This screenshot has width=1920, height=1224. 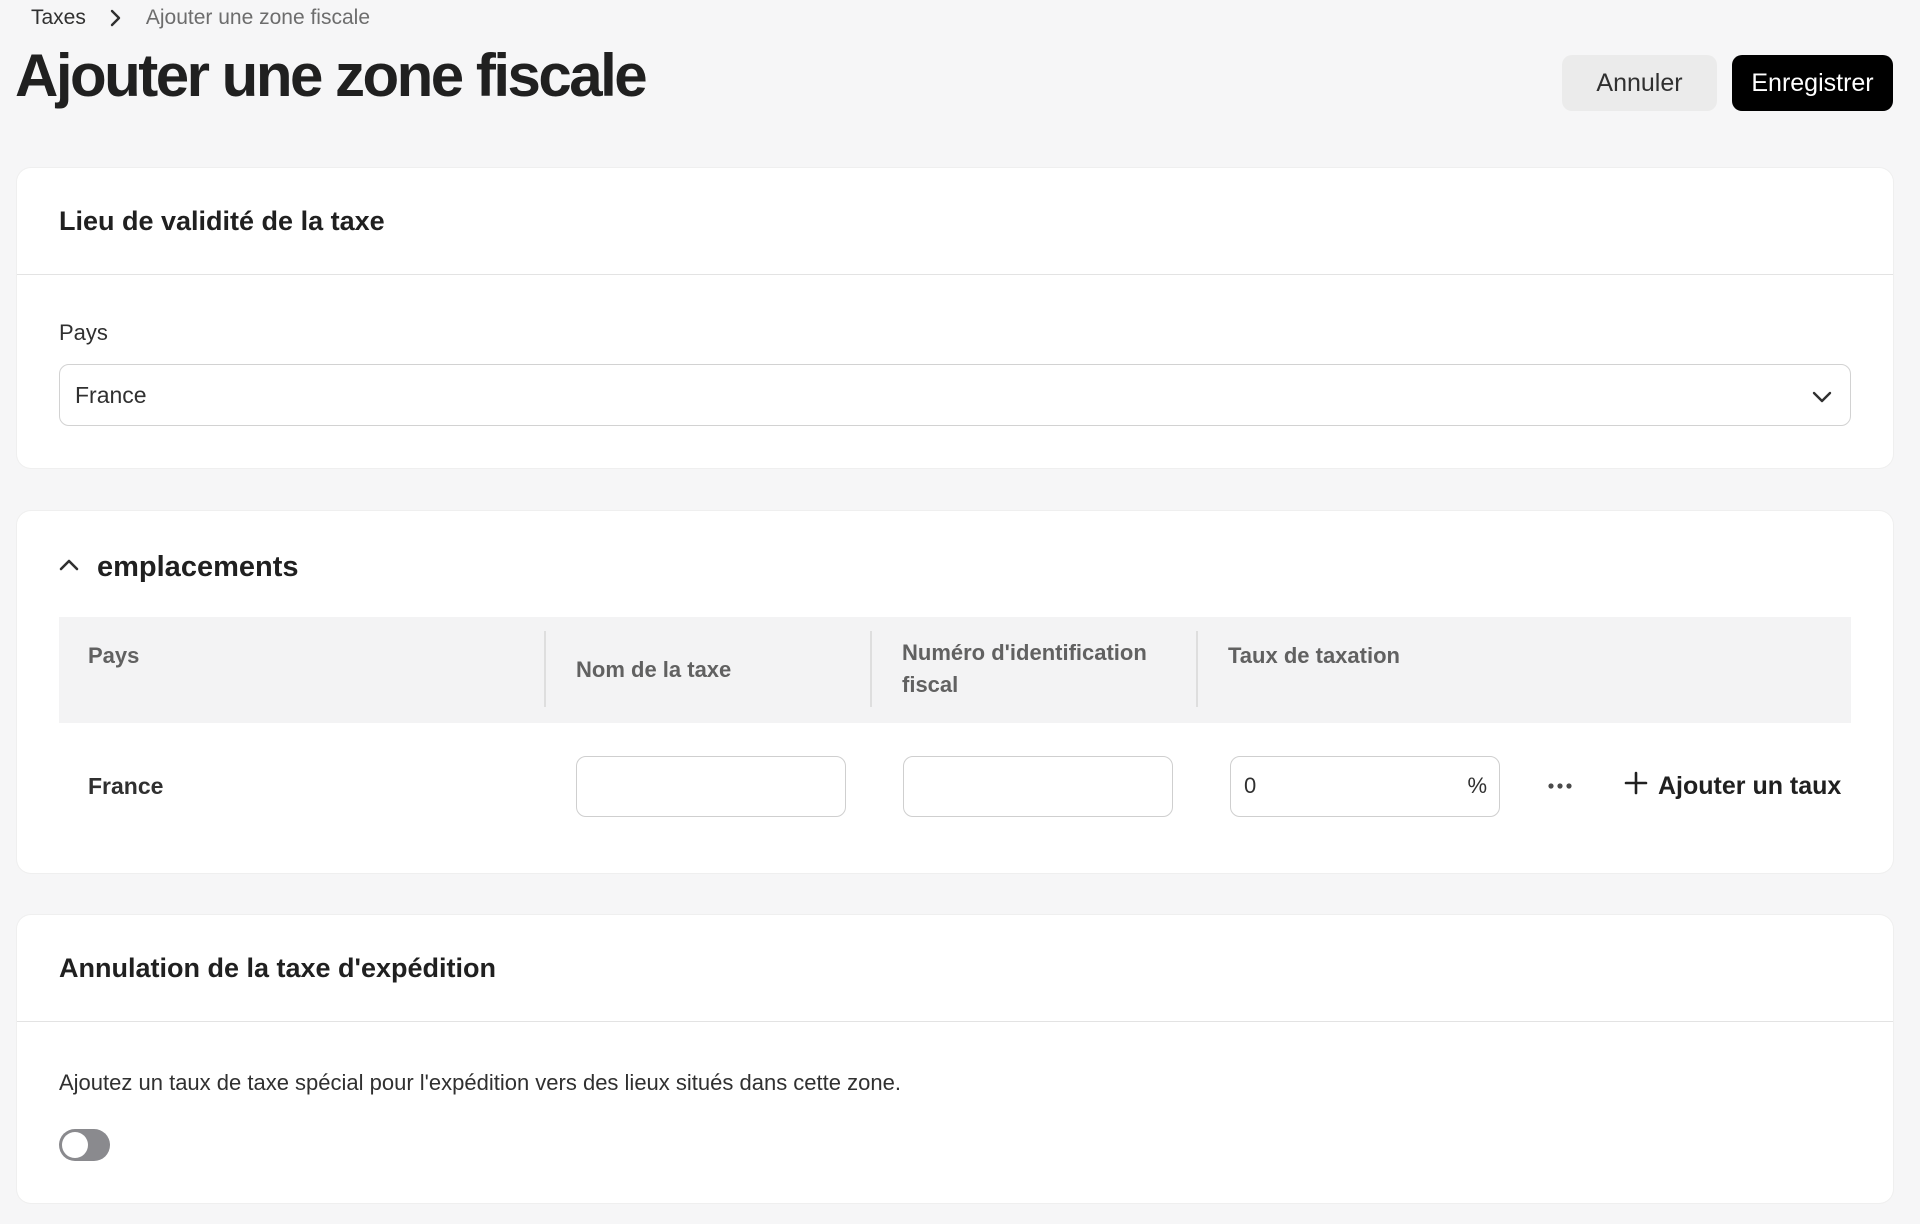 What do you see at coordinates (222, 220) in the screenshot?
I see `validity-title: Lieu de validité de la taxe` at bounding box center [222, 220].